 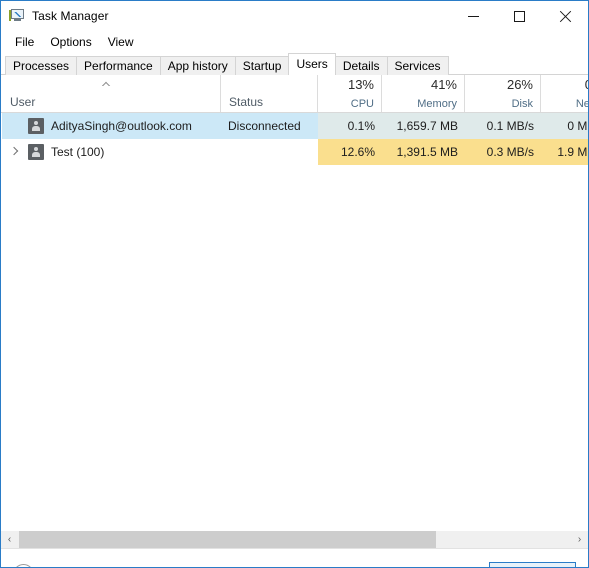 I want to click on cell-memory: 1,391.5 MB, so click(x=423, y=152).